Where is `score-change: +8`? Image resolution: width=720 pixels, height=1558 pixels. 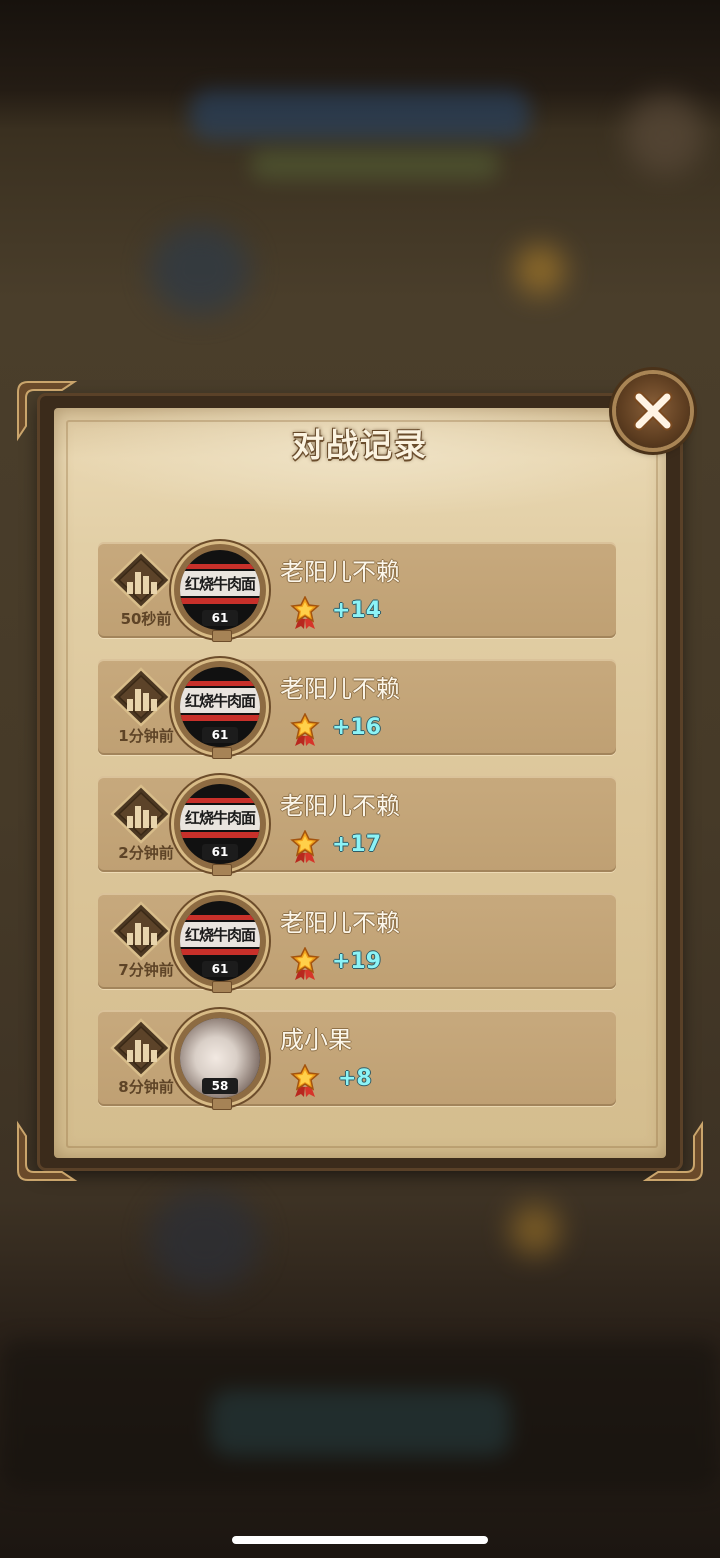
score-change: +8 is located at coordinates (355, 1078).